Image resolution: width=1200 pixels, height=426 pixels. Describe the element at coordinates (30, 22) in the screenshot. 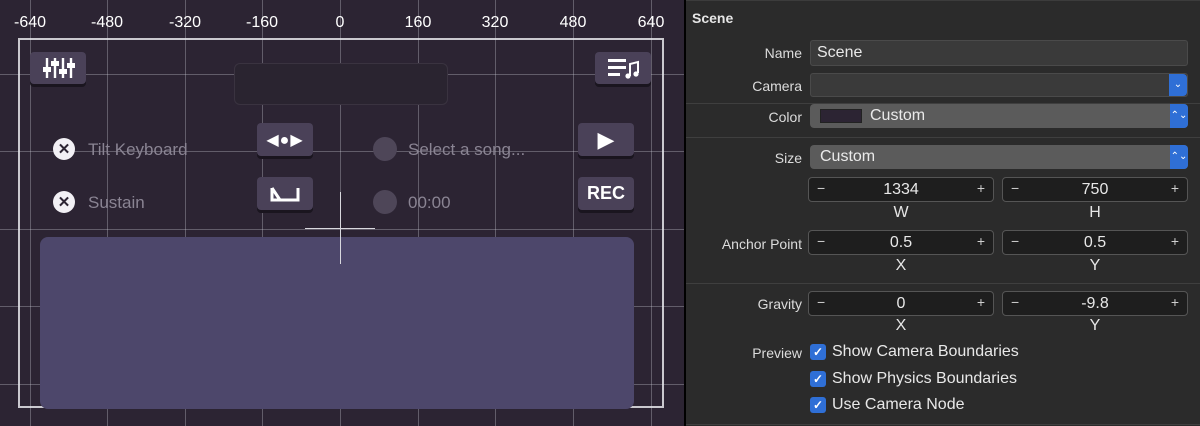

I see `ruler-label: -640` at that location.